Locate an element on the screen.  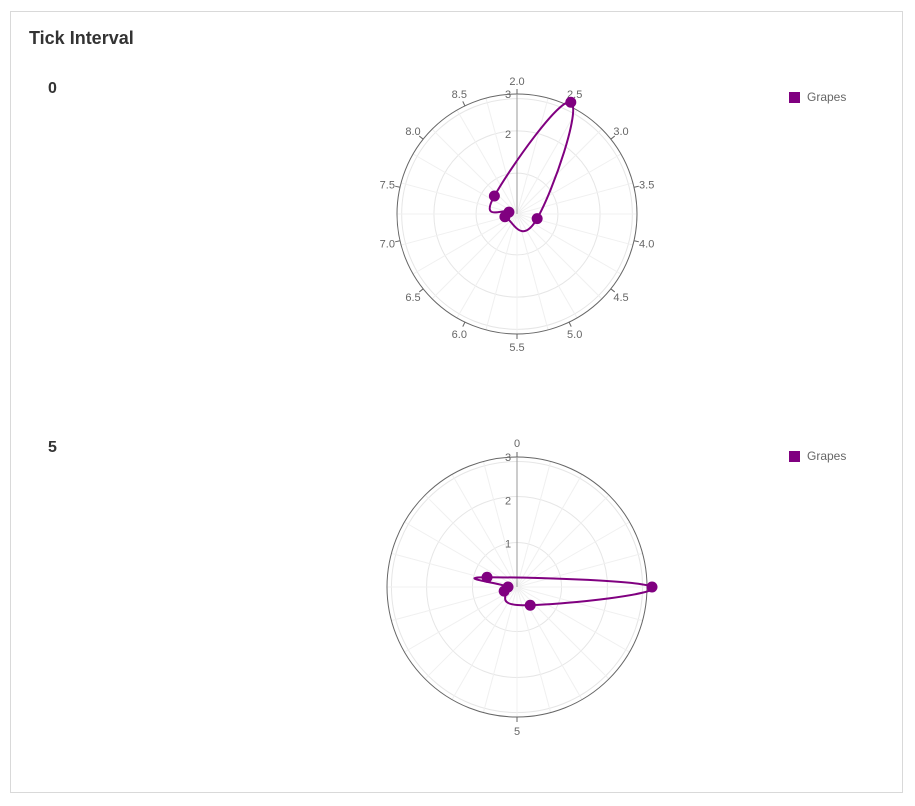
angular-tick-label: 5.5 is located at coordinates (516, 348).